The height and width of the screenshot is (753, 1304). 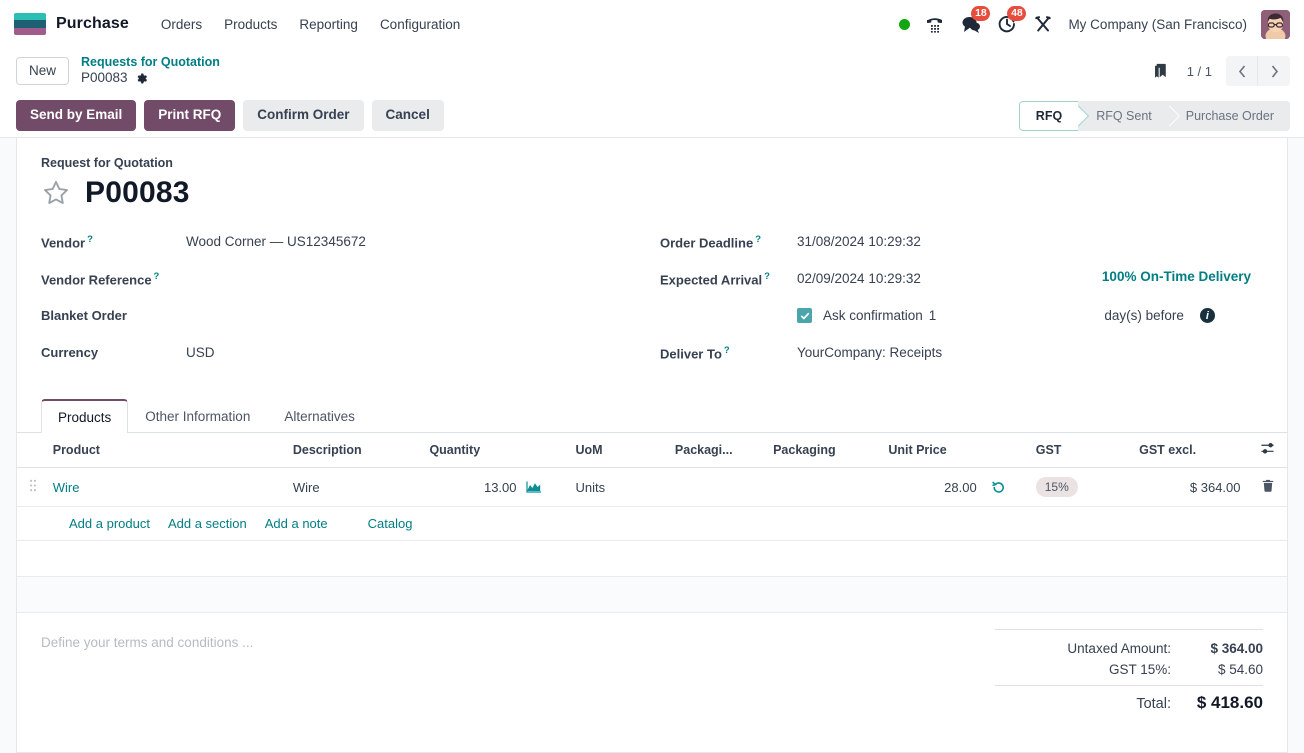 I want to click on add-a-note-link: Add a note, so click(x=296, y=523).